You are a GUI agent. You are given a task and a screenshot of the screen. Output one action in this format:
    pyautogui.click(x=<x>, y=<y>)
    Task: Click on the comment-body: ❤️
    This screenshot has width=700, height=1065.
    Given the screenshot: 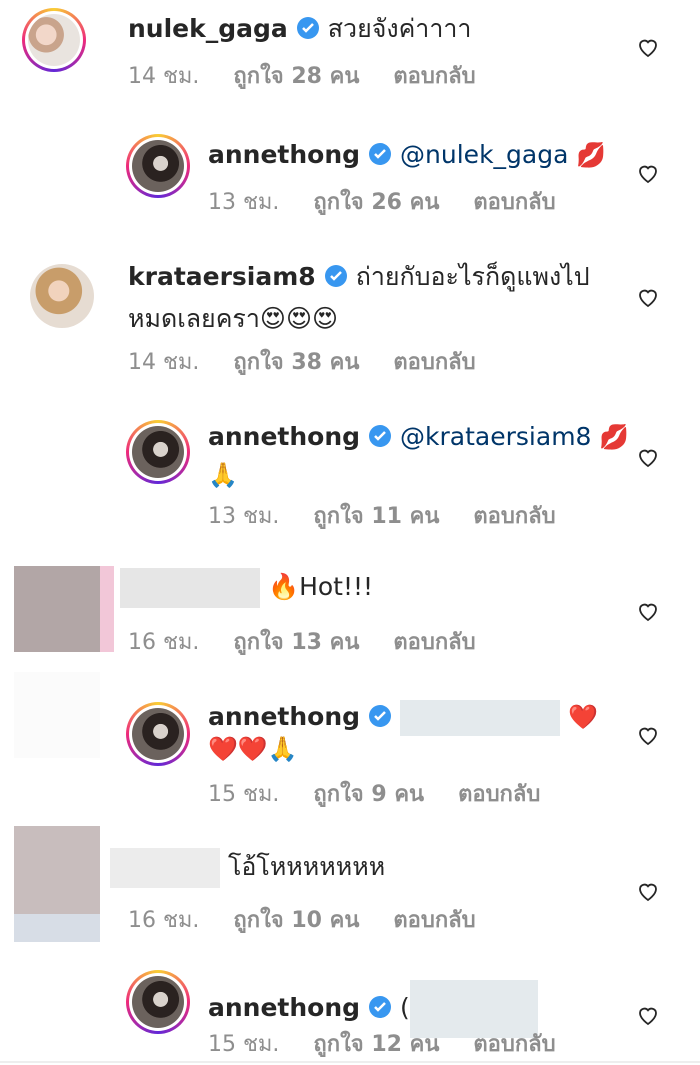 What is the action you would take?
    pyautogui.click(x=583, y=717)
    